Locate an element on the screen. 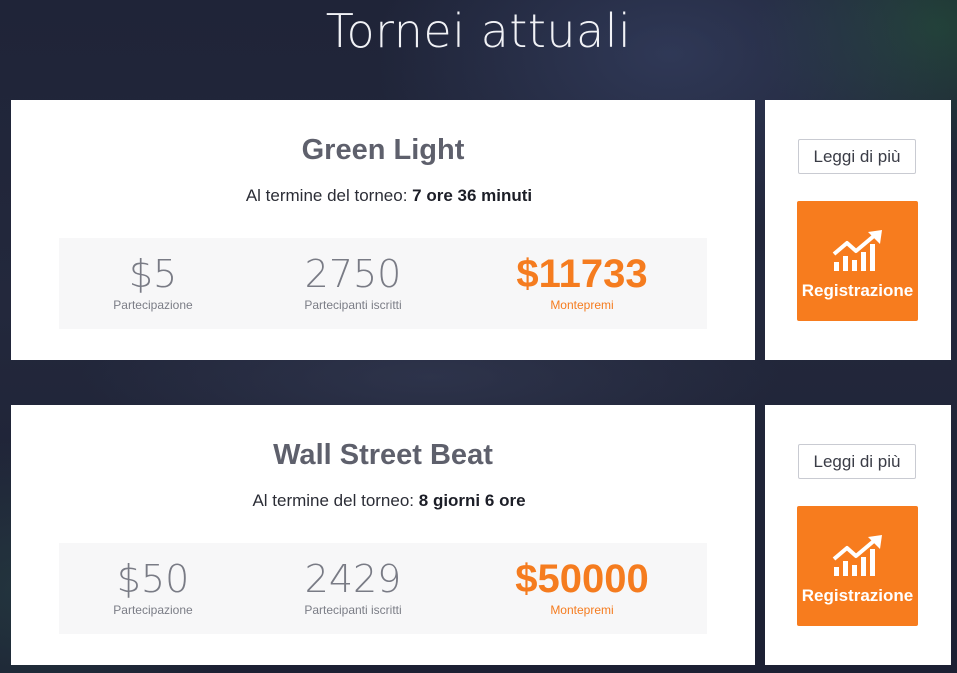 Image resolution: width=957 pixels, height=673 pixels. timer-value-primary: 8 giorni is located at coordinates (449, 500).